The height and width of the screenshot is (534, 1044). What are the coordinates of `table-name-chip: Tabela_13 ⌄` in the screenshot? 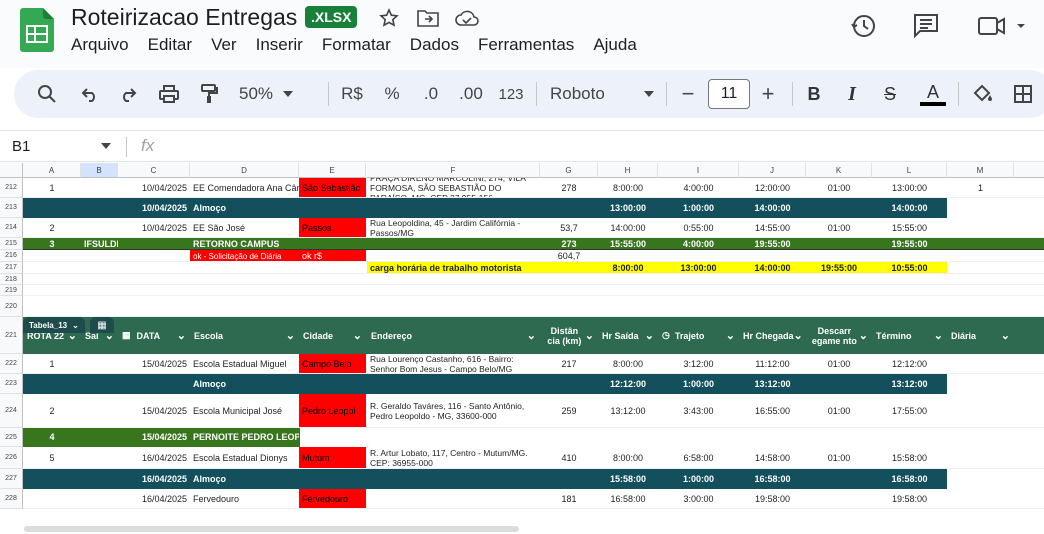 It's located at (54, 325).